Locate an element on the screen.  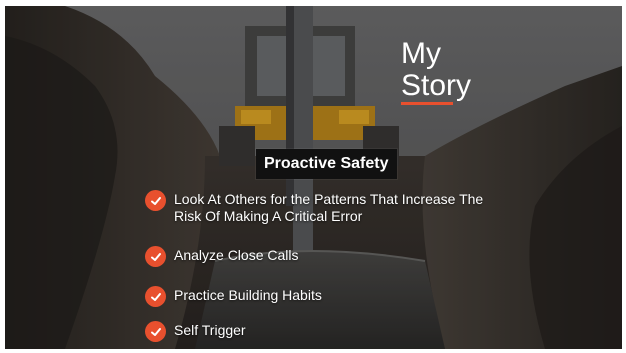
bullet-item: Self Trigger is located at coordinates (195, 331).